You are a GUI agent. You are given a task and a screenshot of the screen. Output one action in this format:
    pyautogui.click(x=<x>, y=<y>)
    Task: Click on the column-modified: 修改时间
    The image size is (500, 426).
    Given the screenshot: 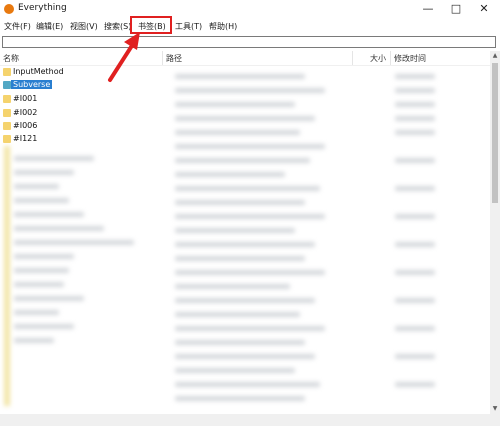 What is the action you would take?
    pyautogui.click(x=410, y=58)
    